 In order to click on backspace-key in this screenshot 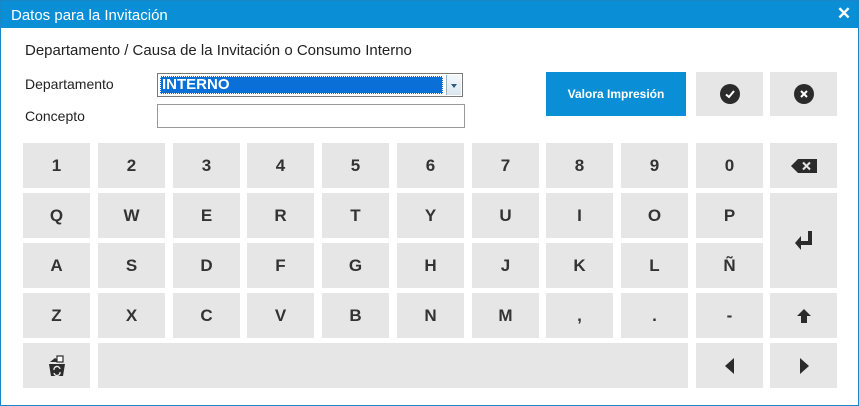, I will do `click(803, 165)`.